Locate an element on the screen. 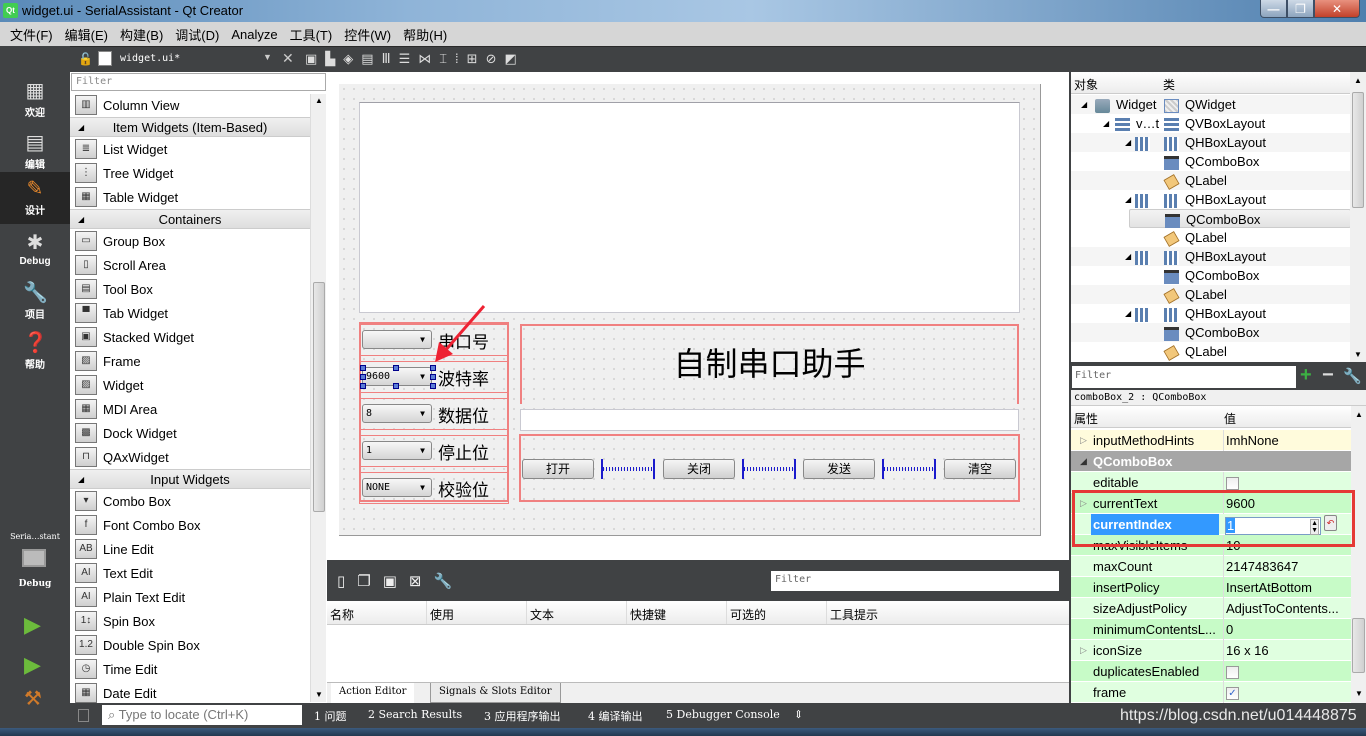 The height and width of the screenshot is (736, 1366). combo-box: NONE ▼ is located at coordinates (397, 487).